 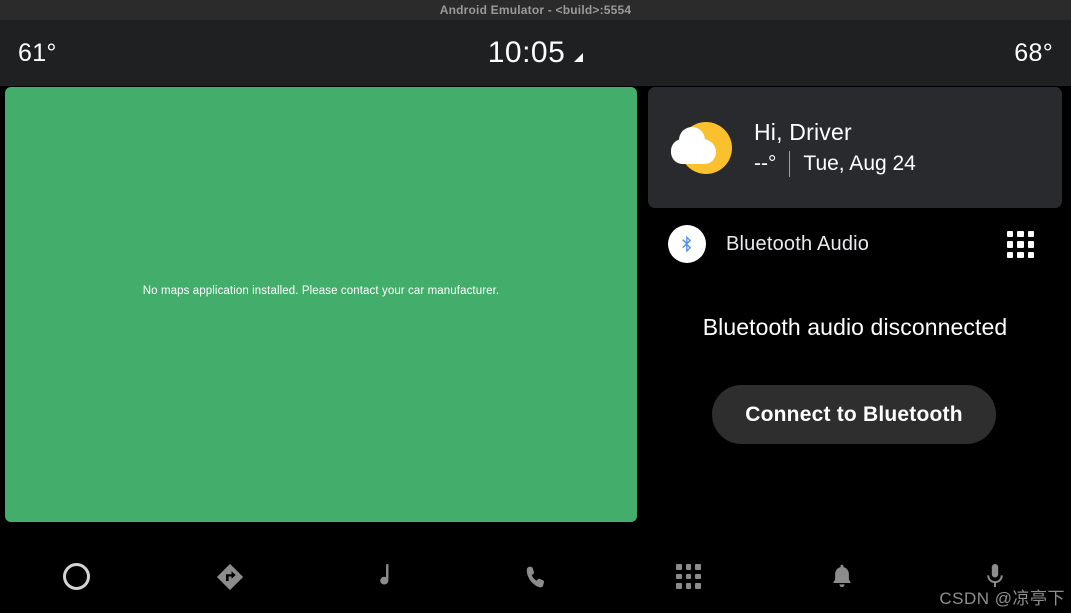 I want to click on nav-item-media, so click(x=382, y=576).